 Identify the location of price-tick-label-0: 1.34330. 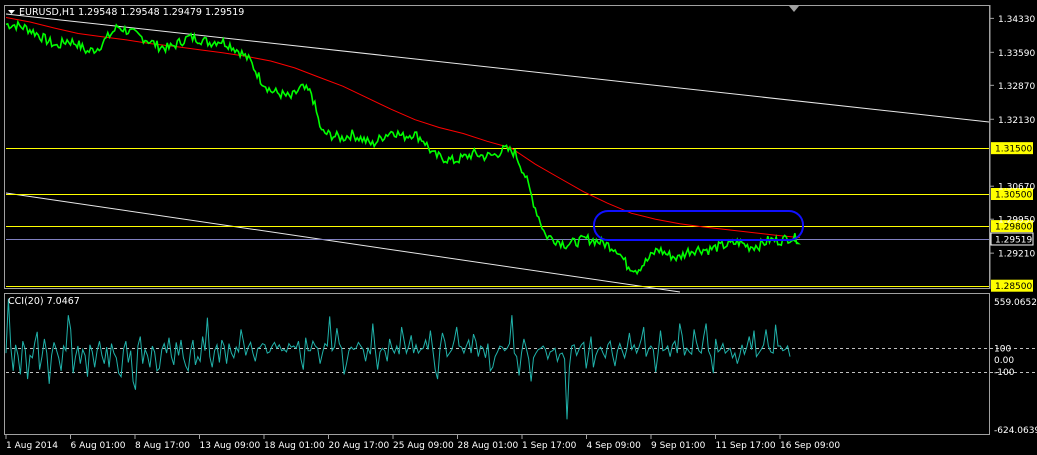
(1016, 20).